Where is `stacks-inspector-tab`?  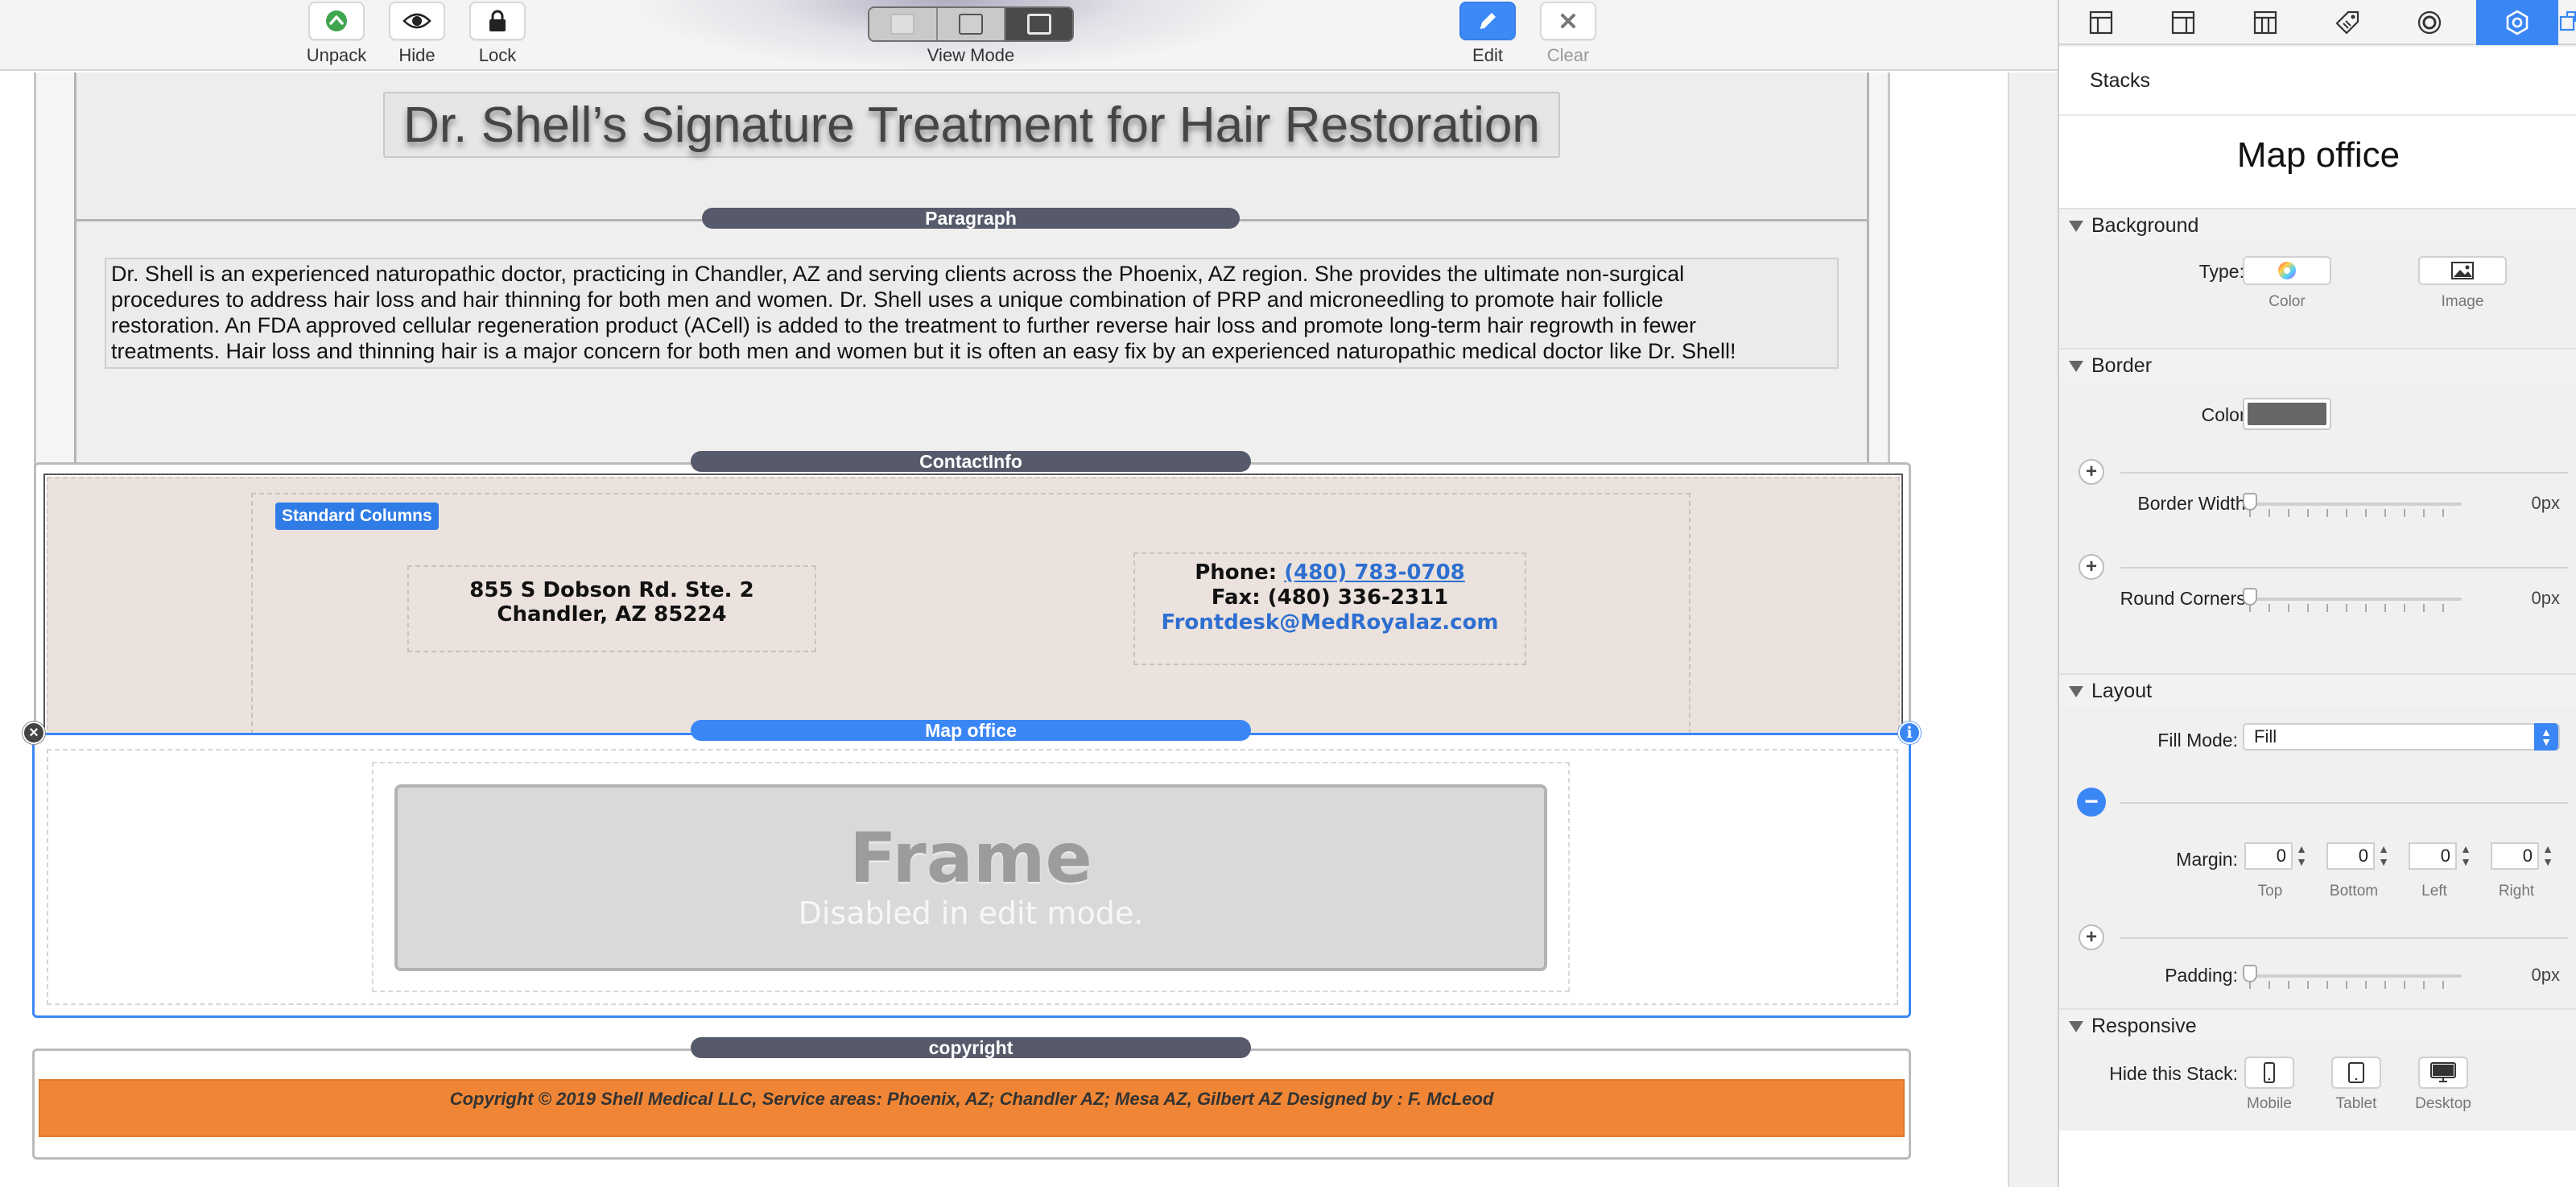 stacks-inspector-tab is located at coordinates (2517, 23).